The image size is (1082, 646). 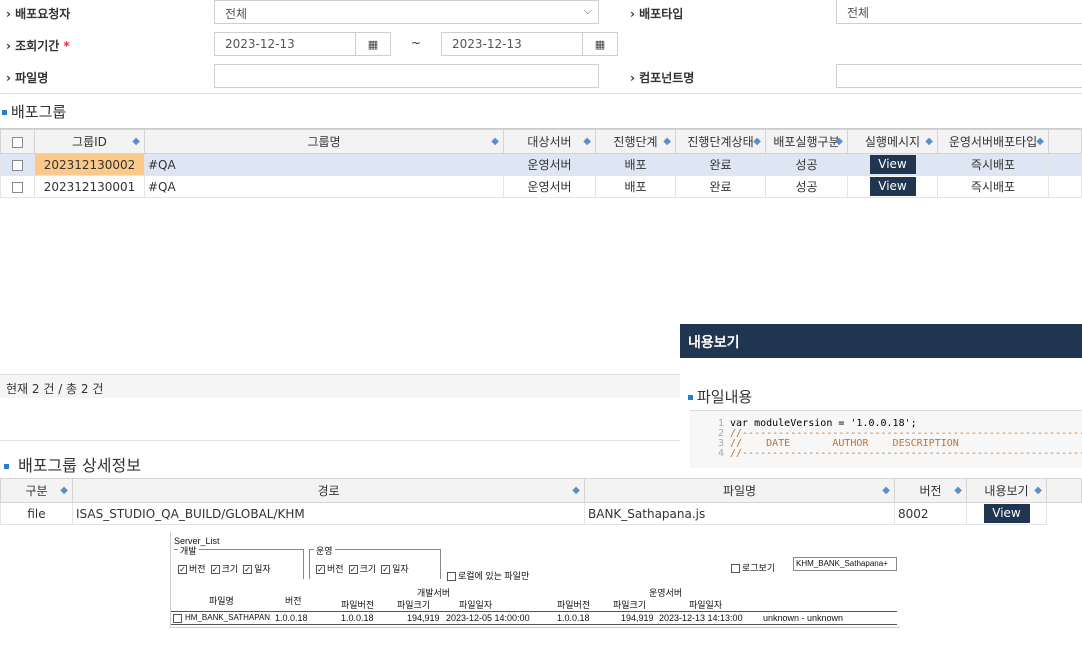 What do you see at coordinates (549, 141) in the screenshot?
I see `col-header: 대상서버 ◆` at bounding box center [549, 141].